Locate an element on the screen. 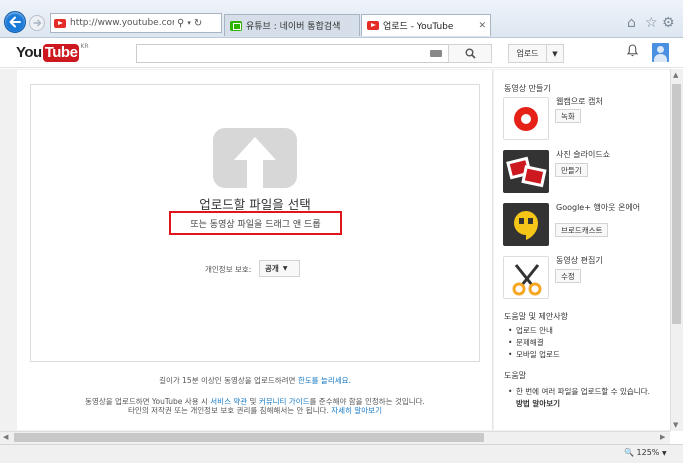 The width and height of the screenshot is (683, 463). logo-you-text: You is located at coordinates (29, 52).